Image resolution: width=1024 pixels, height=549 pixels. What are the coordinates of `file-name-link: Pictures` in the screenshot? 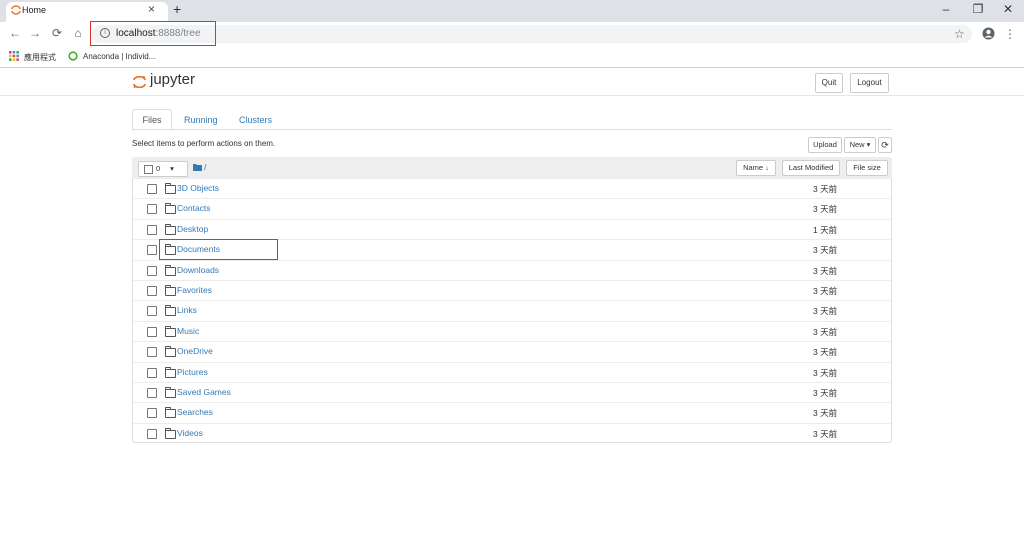 It's located at (192, 372).